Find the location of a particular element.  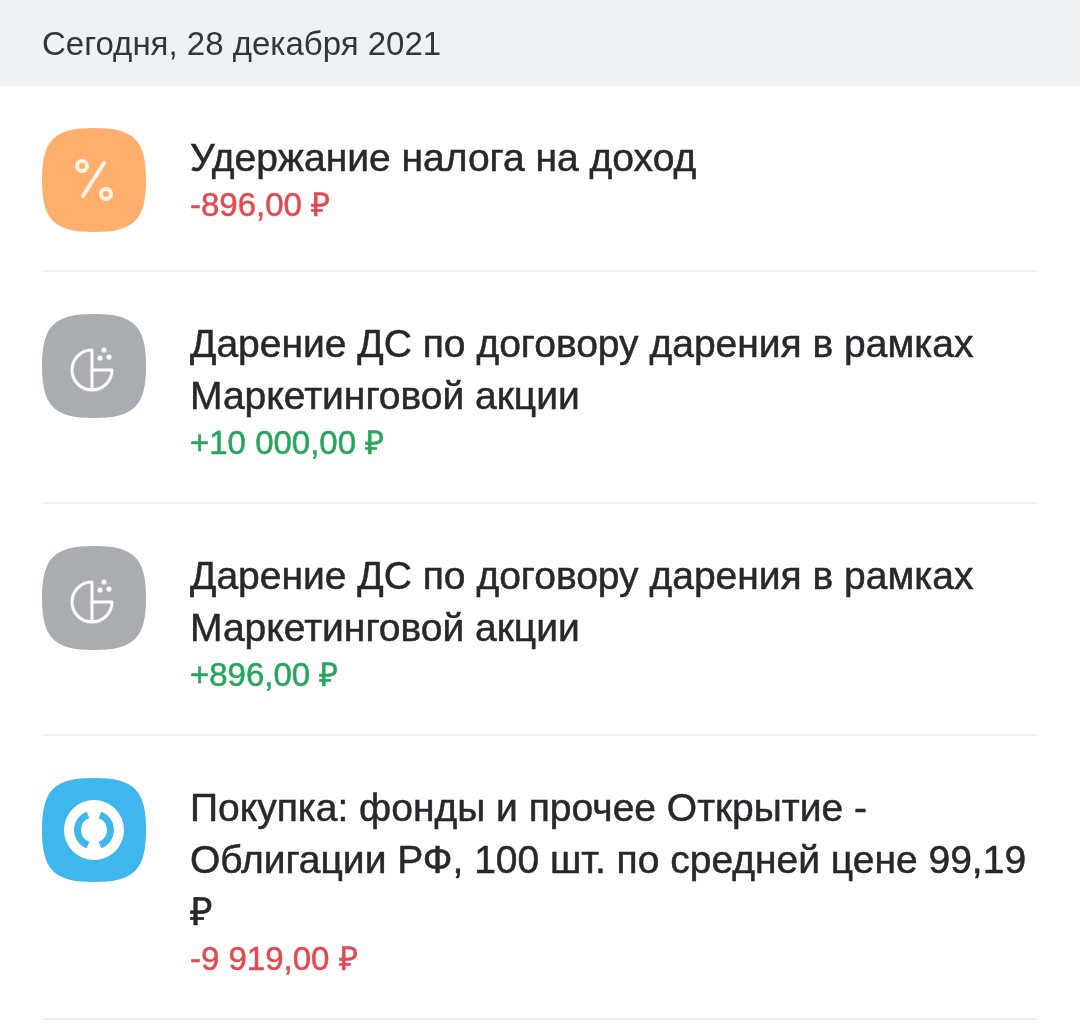

transaction-amount: -9 919,00 ₽ is located at coordinates (274, 959).